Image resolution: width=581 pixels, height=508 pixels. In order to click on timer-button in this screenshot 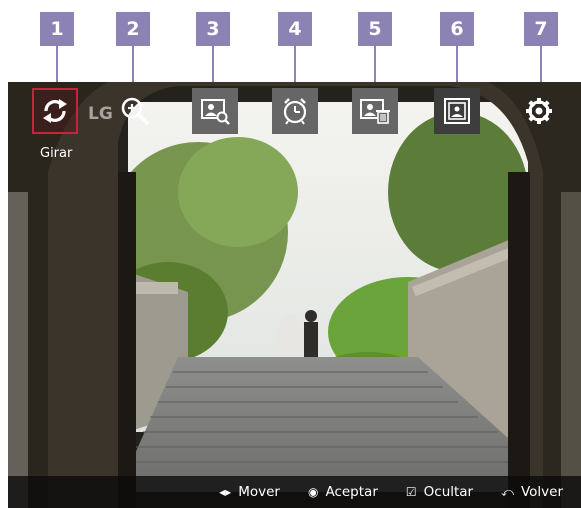, I will do `click(295, 111)`.